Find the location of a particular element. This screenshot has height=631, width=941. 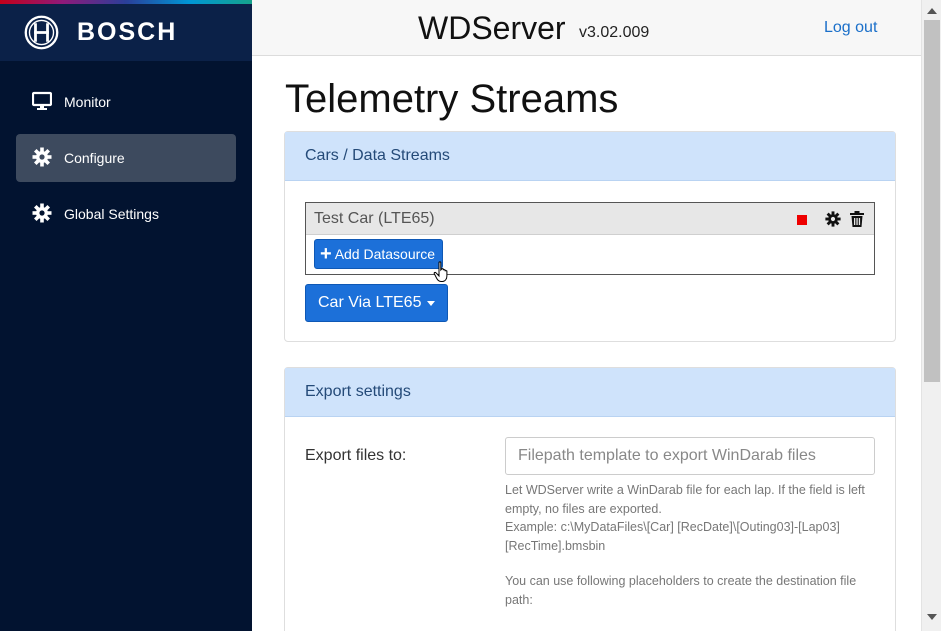

sidebar-item-label: Monitor is located at coordinates (87, 102).